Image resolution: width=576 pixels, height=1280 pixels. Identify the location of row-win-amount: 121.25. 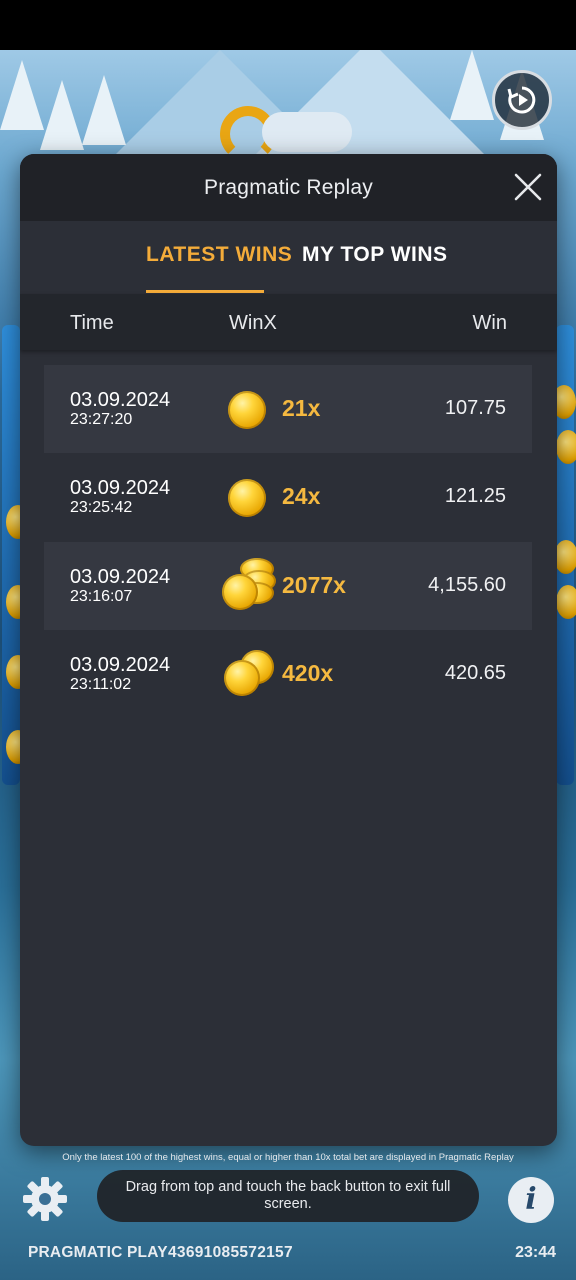
(475, 496).